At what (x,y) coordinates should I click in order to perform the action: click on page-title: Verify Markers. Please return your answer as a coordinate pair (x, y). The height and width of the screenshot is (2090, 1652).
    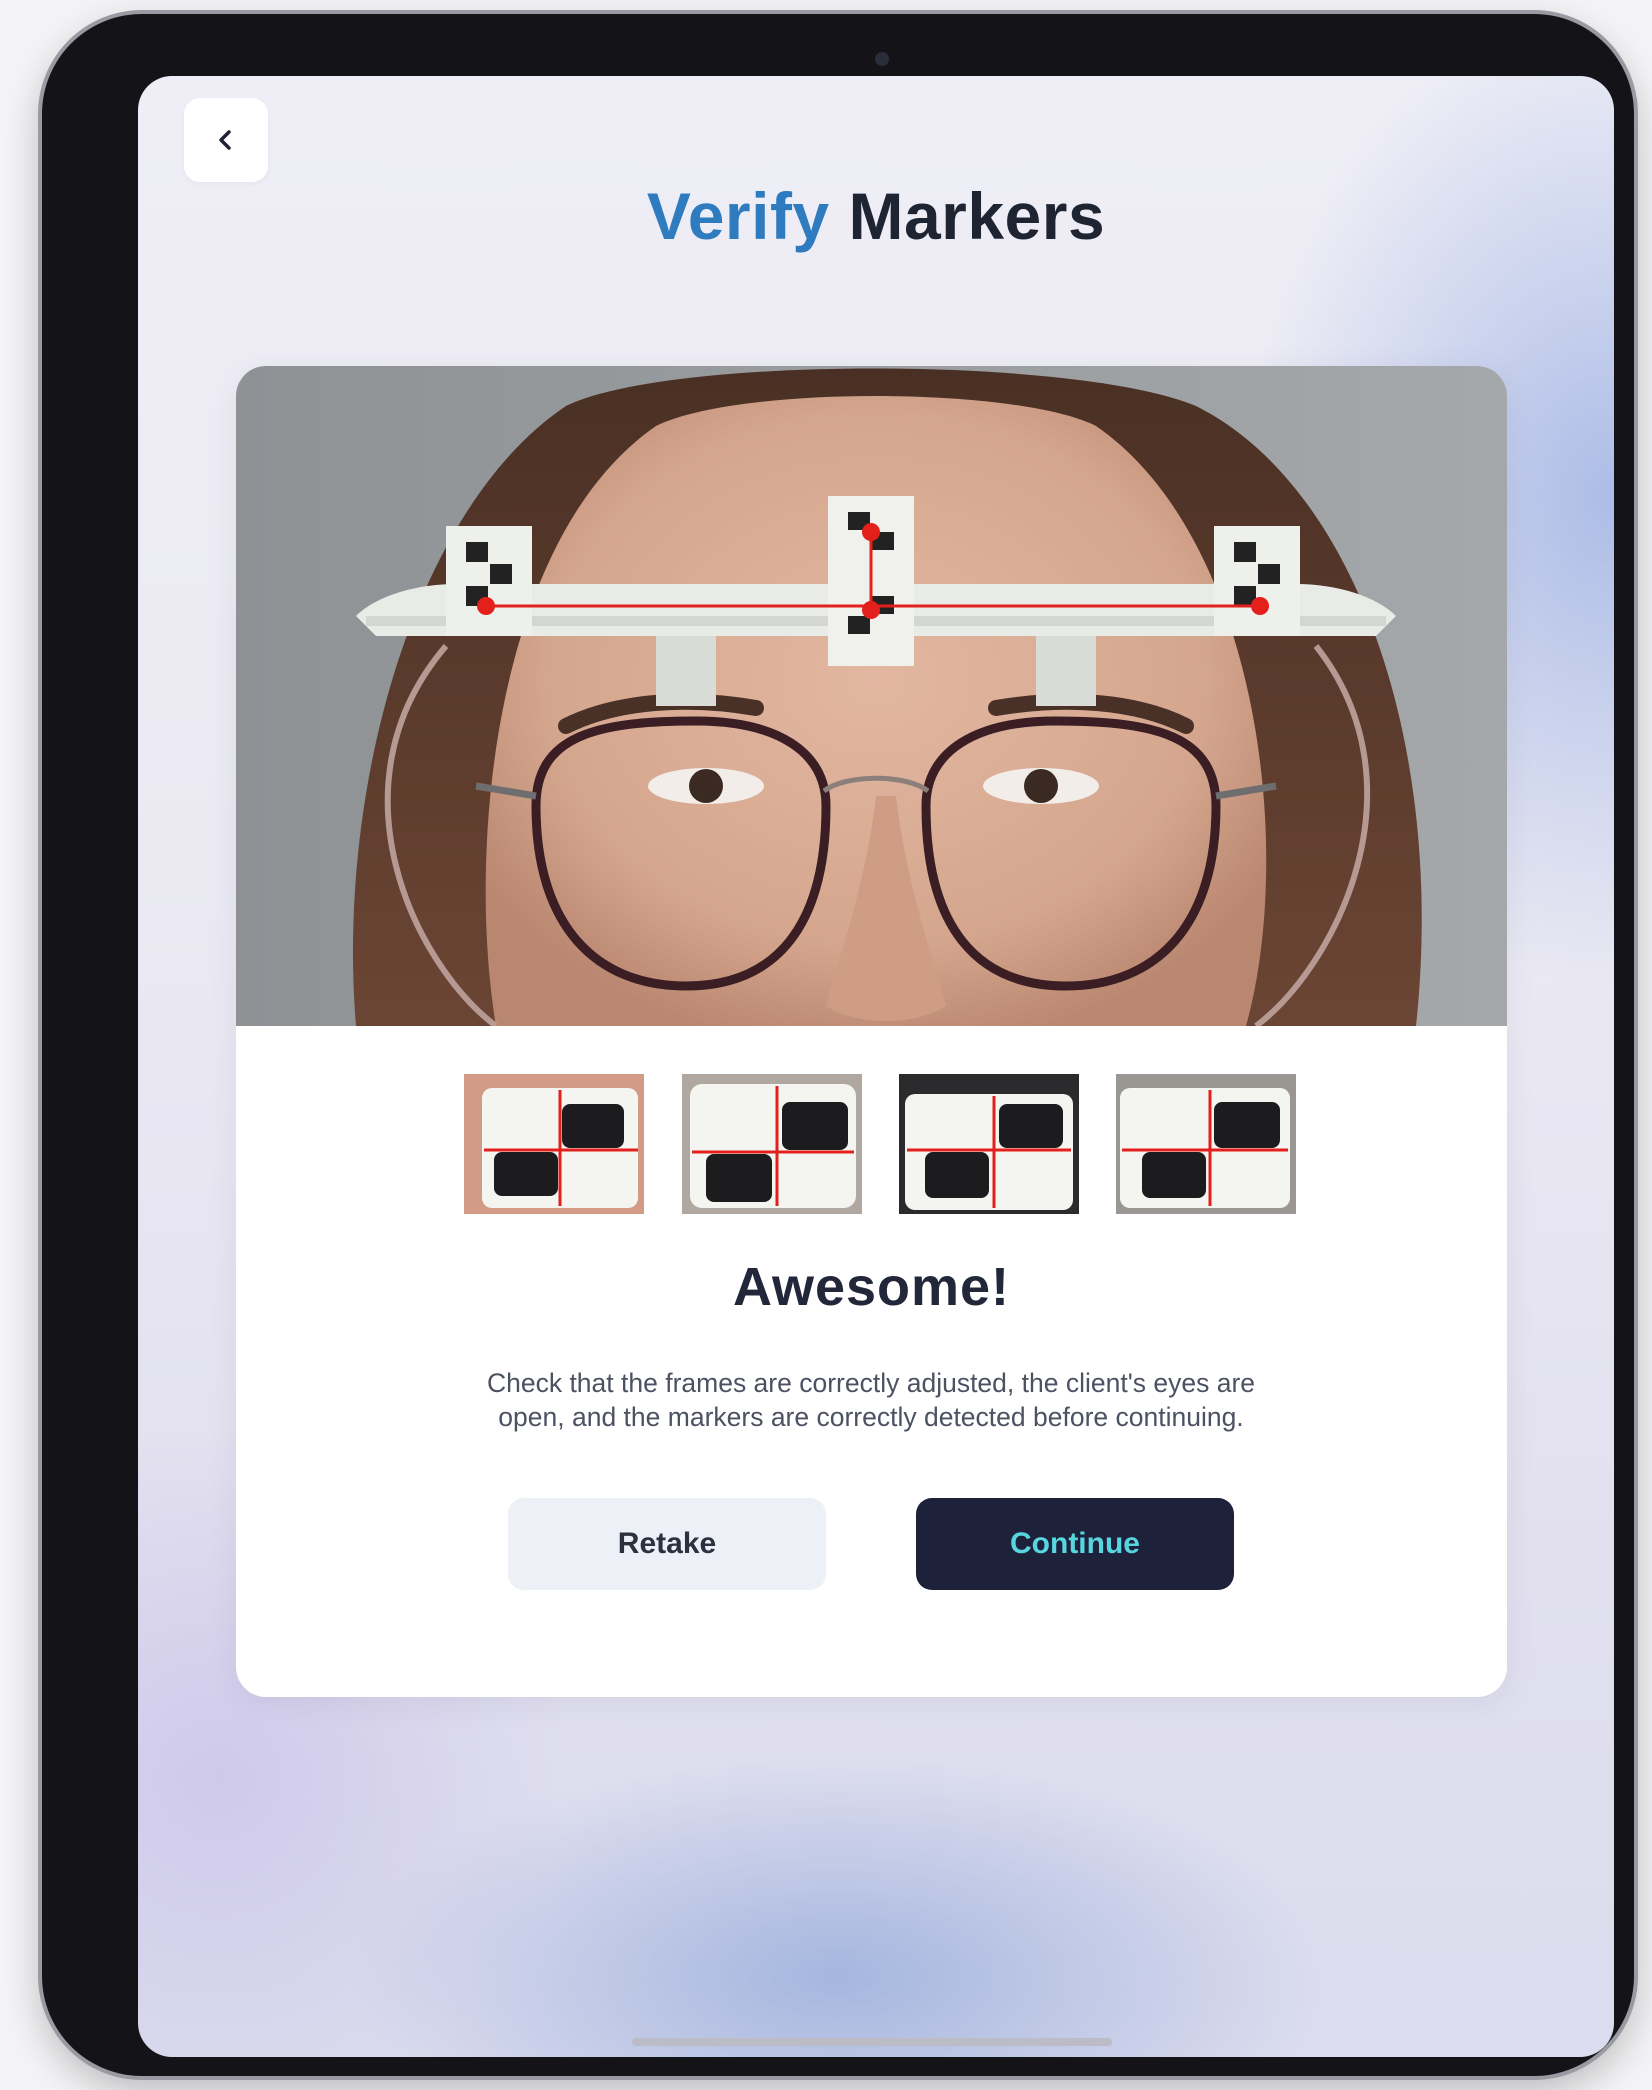
    Looking at the image, I should click on (876, 216).